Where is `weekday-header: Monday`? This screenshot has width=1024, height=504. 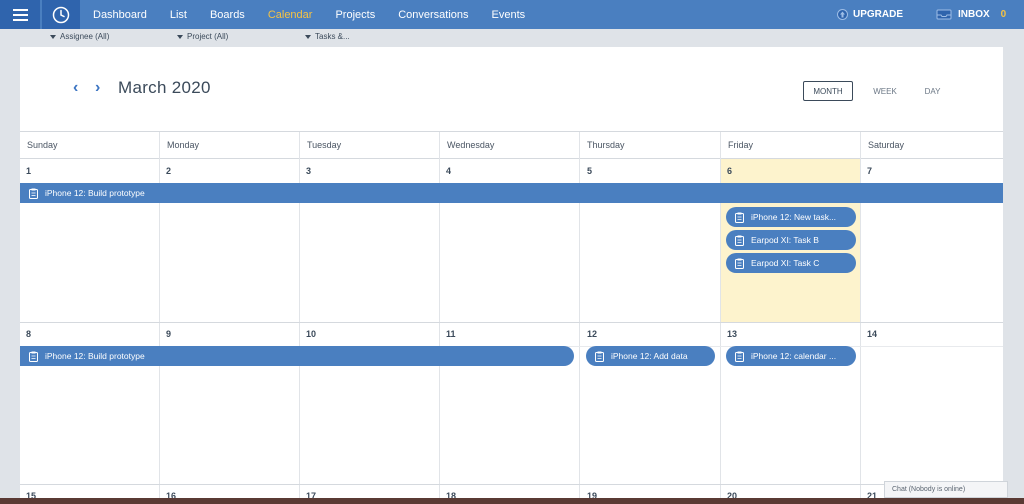
weekday-header: Monday is located at coordinates (229, 145).